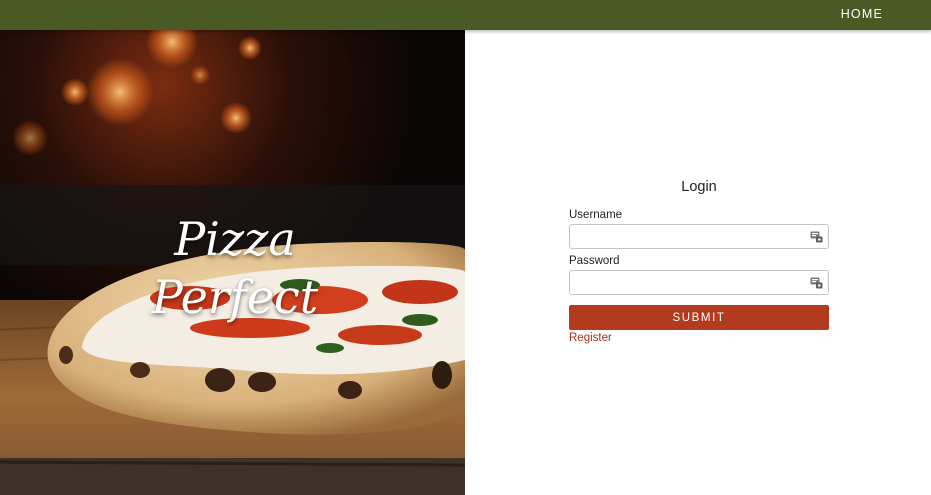  What do you see at coordinates (235, 297) in the screenshot?
I see `hero-title-line-2: Perfect` at bounding box center [235, 297].